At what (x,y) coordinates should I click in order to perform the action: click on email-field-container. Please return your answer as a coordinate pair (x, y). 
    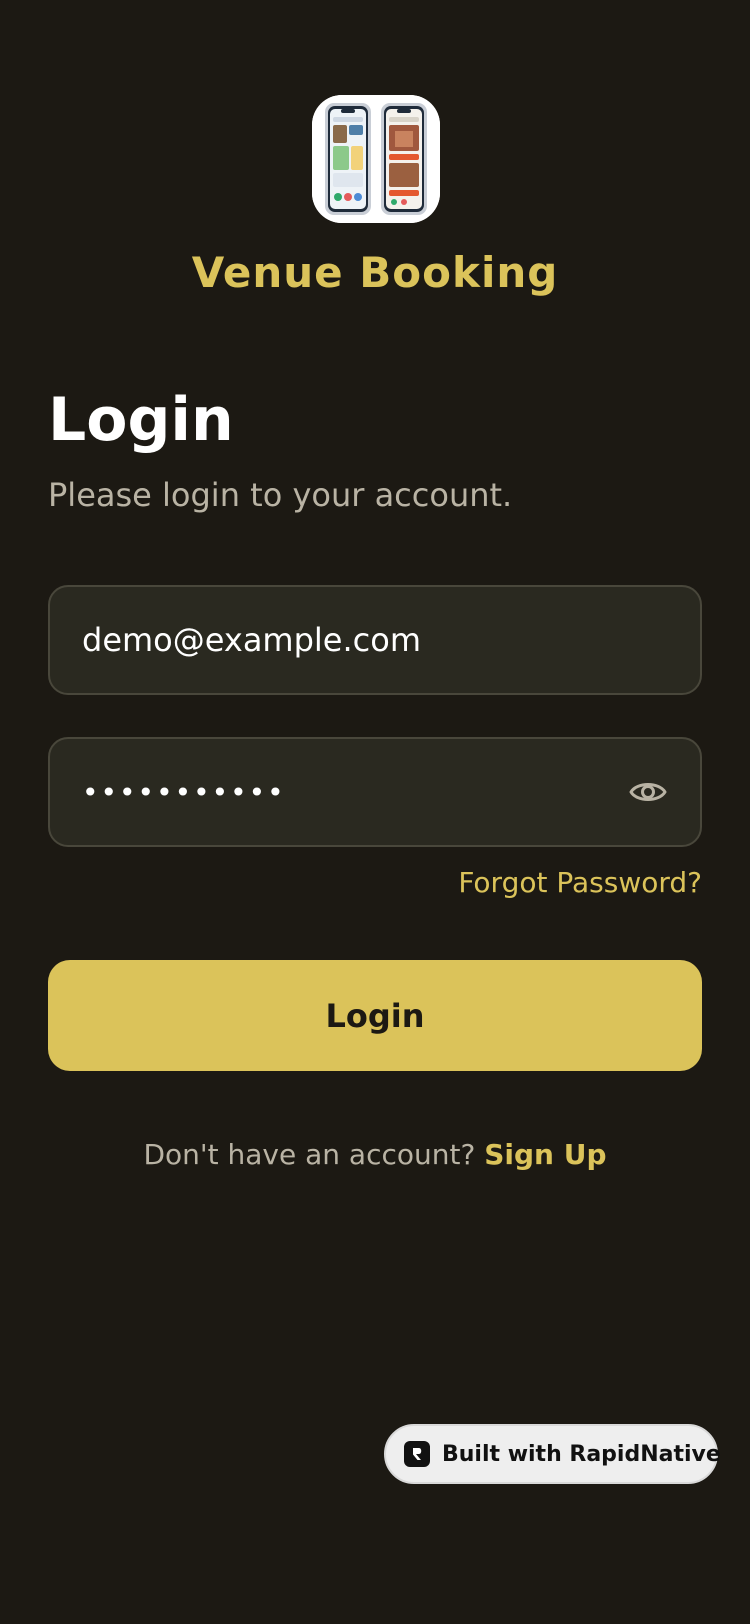
    Looking at the image, I should click on (375, 640).